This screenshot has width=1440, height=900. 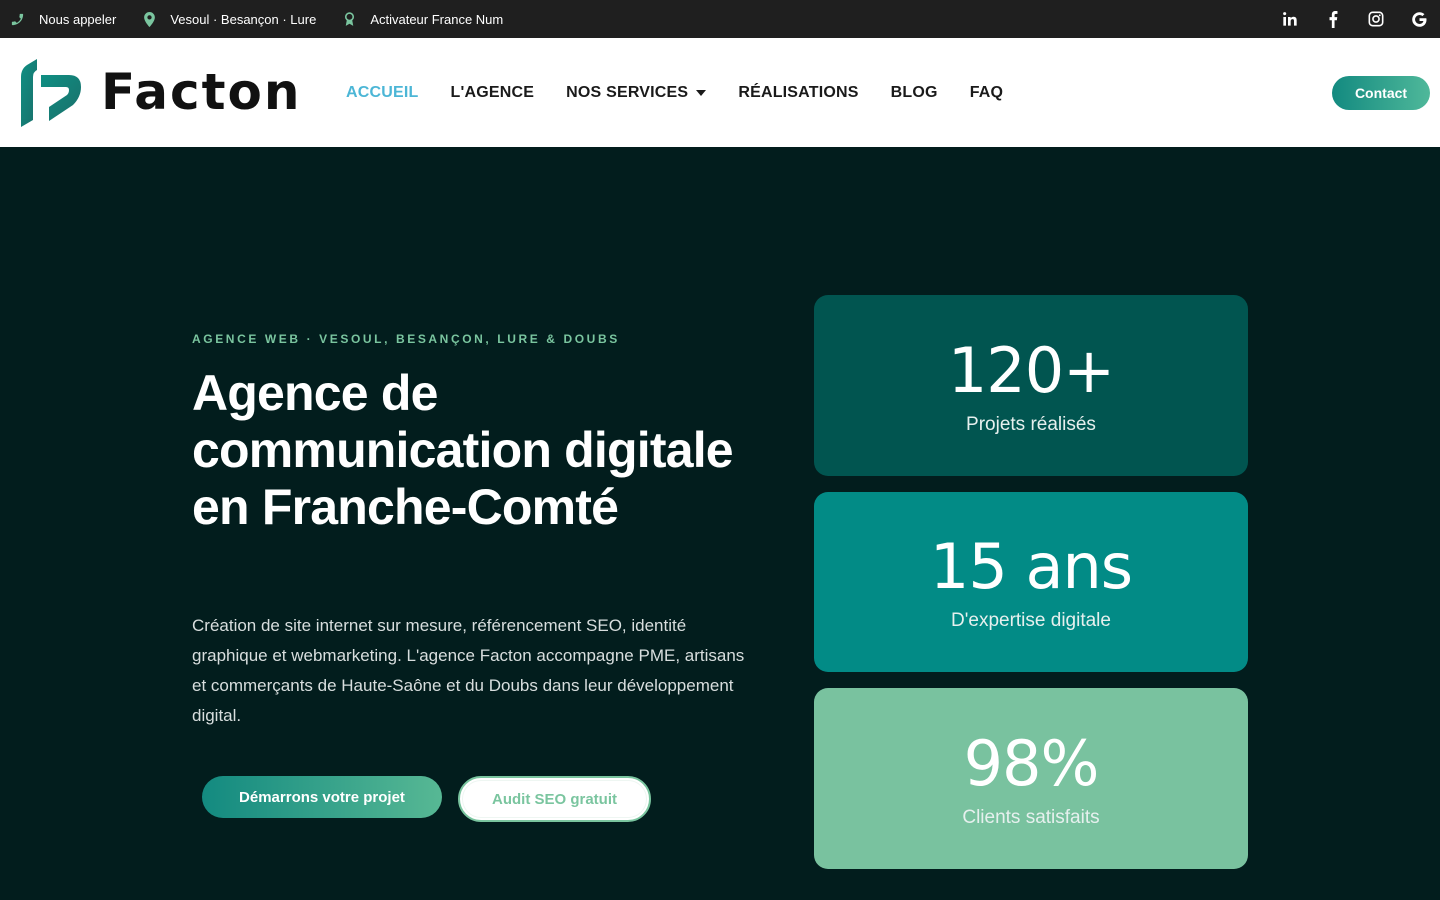 I want to click on nav-item-accueil: ACCUEIL, so click(x=382, y=93).